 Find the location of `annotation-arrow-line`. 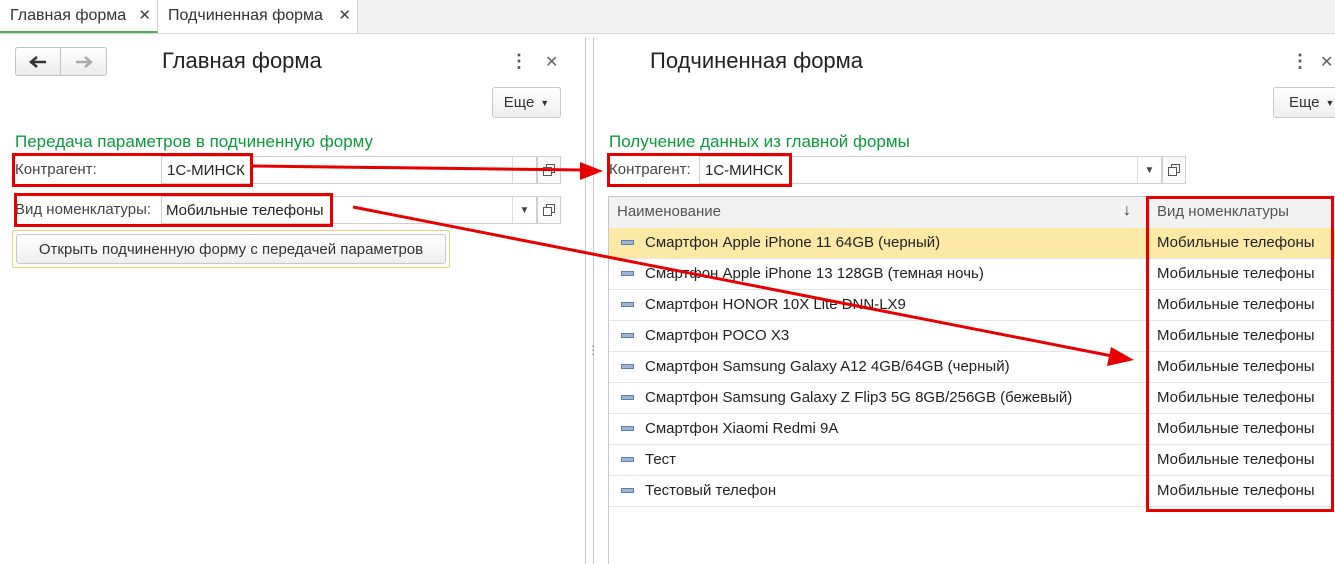

annotation-arrow-line is located at coordinates (418, 168).